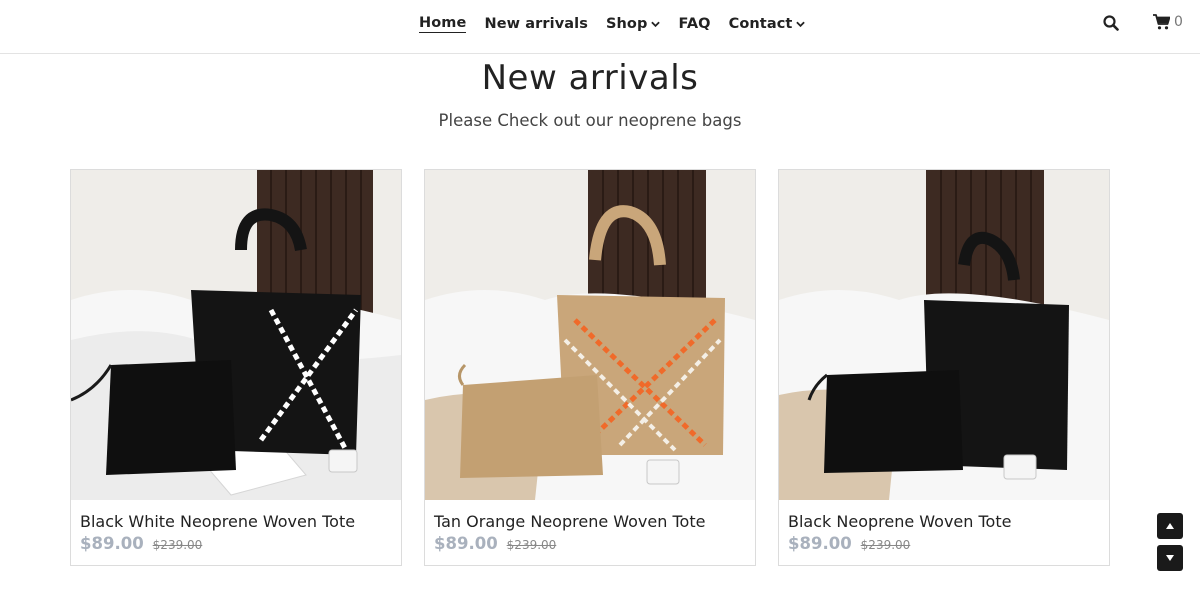 This screenshot has height=592, width=1200. I want to click on nav-new-arrivals: New arrivals, so click(536, 24).